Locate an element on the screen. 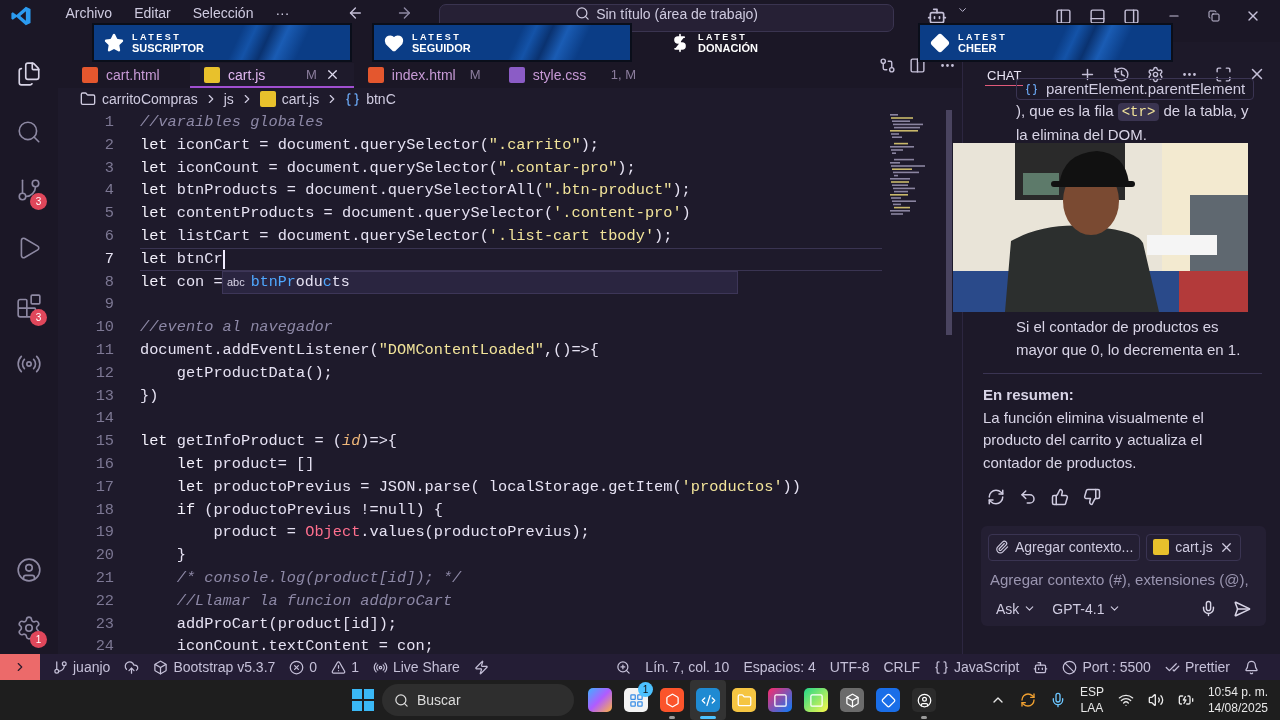 This screenshot has width=1280, height=720. status-item: JavaScript is located at coordinates (977, 667).